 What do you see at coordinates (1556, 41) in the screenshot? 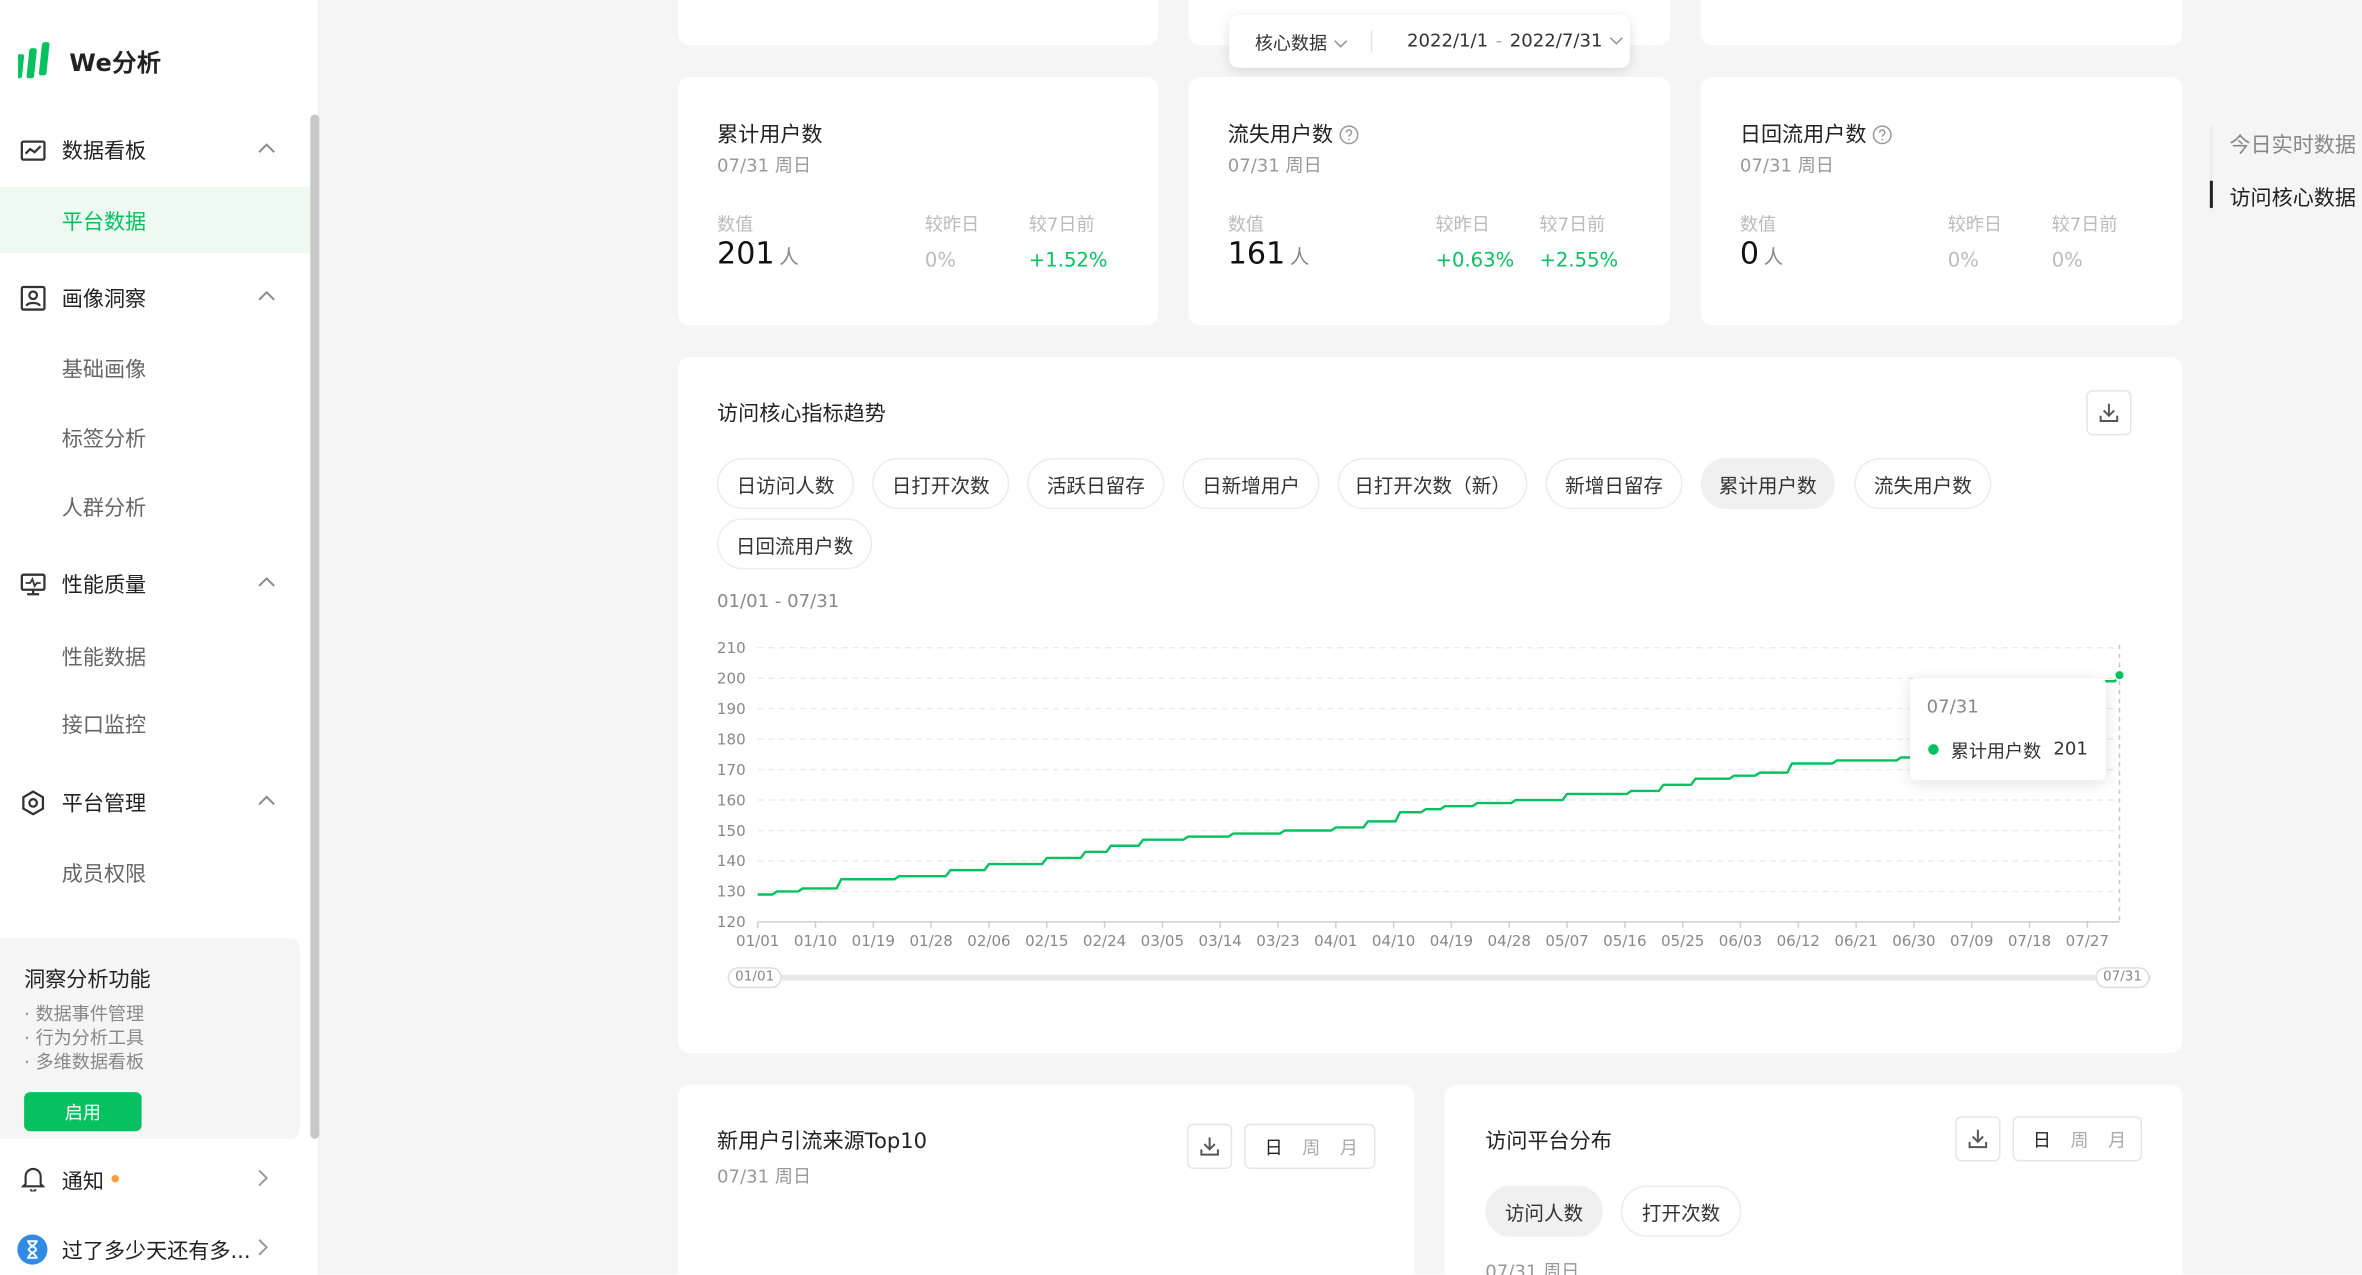
I see `date-end: 2022/7/31` at bounding box center [1556, 41].